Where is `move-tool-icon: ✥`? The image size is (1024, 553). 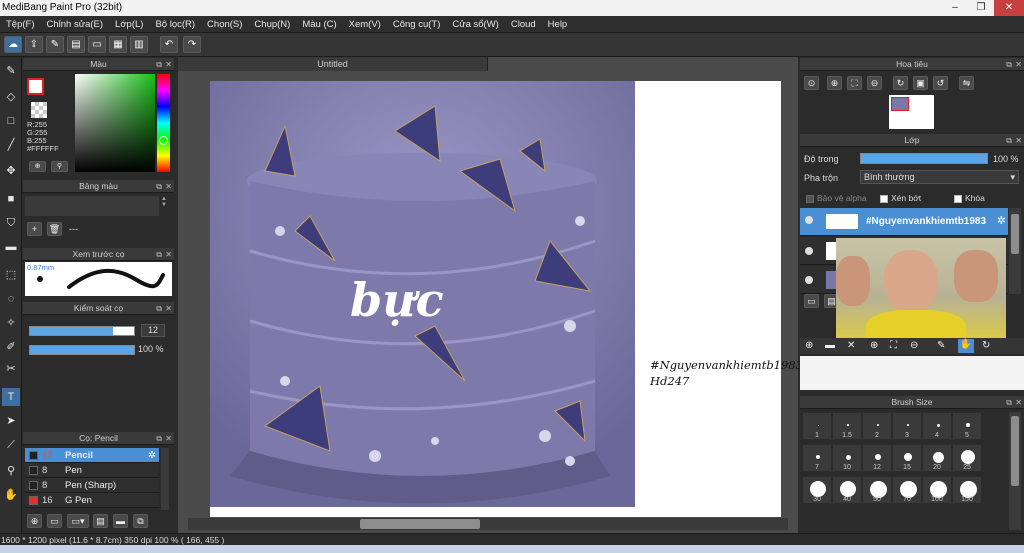 move-tool-icon: ✥ is located at coordinates (11, 171).